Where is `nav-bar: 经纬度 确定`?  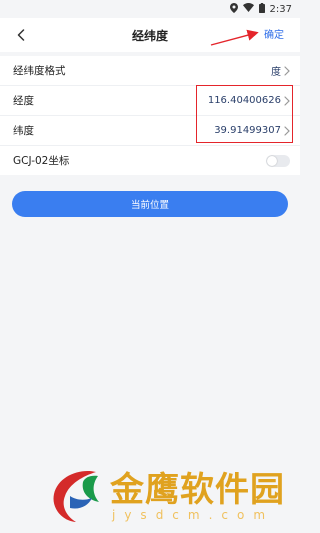
nav-bar: 经纬度 确定 is located at coordinates (150, 35).